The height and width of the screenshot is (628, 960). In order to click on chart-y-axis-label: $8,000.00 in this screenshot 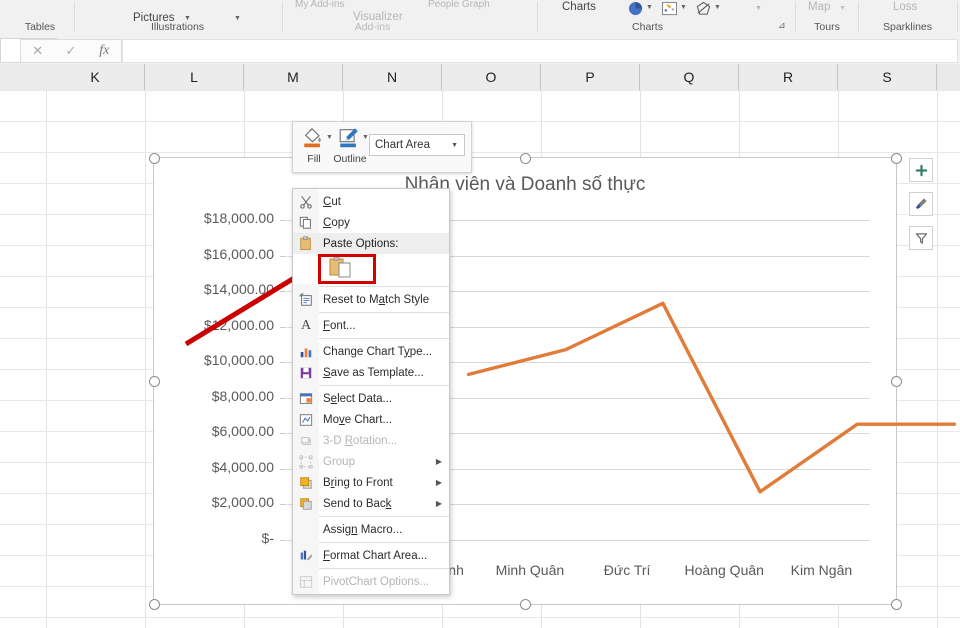, I will do `click(242, 395)`.